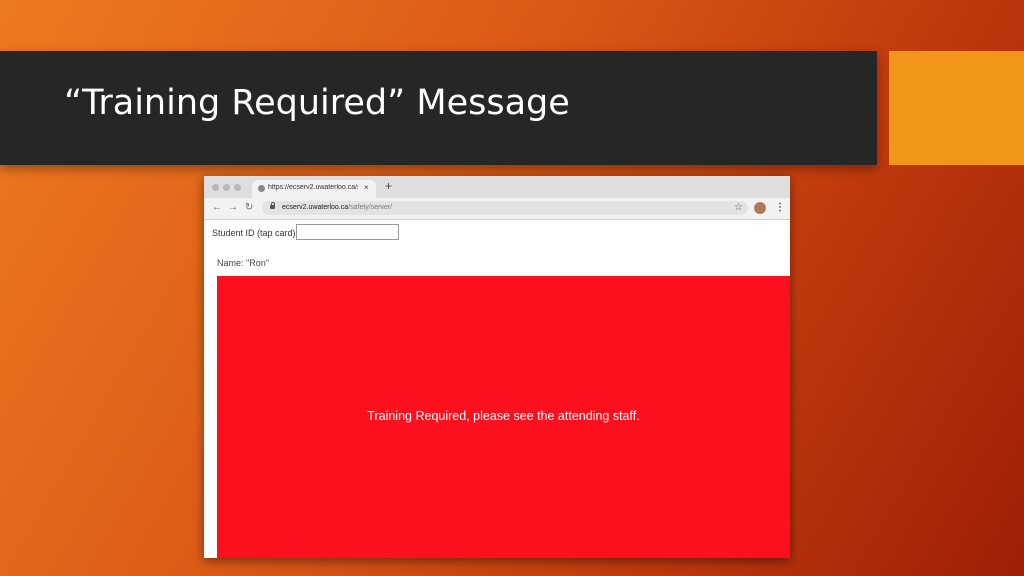 The image size is (1024, 576). I want to click on close-tab-icon: ×, so click(366, 187).